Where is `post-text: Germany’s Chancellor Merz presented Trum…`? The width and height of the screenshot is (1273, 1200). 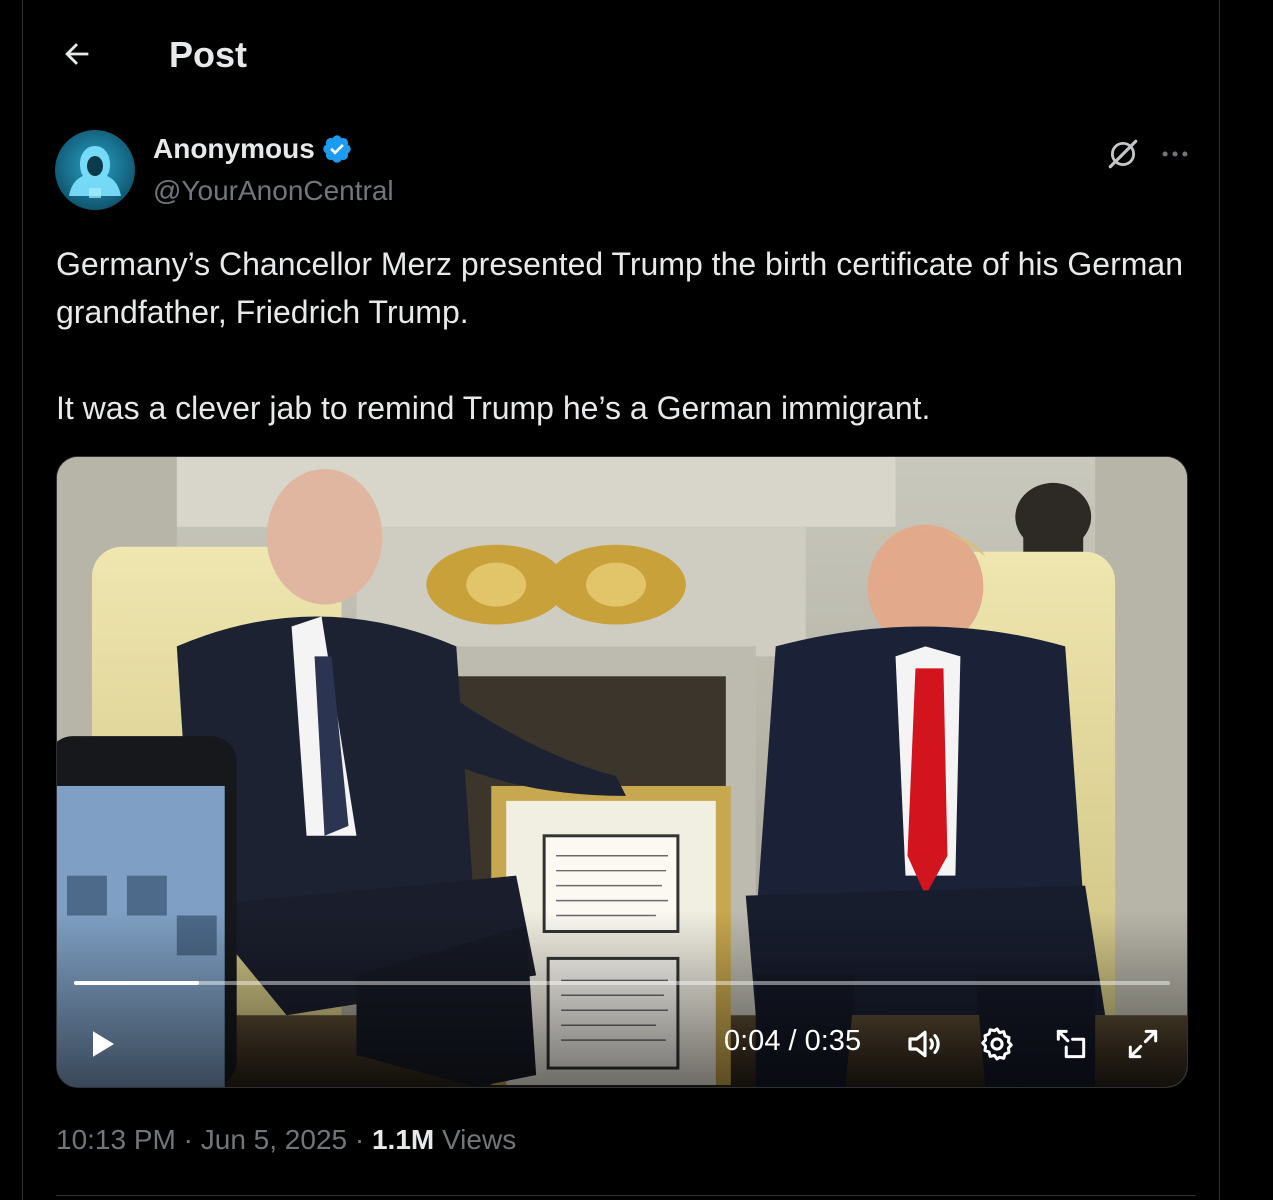 post-text: Germany’s Chancellor Merz presented Trum… is located at coordinates (626, 336).